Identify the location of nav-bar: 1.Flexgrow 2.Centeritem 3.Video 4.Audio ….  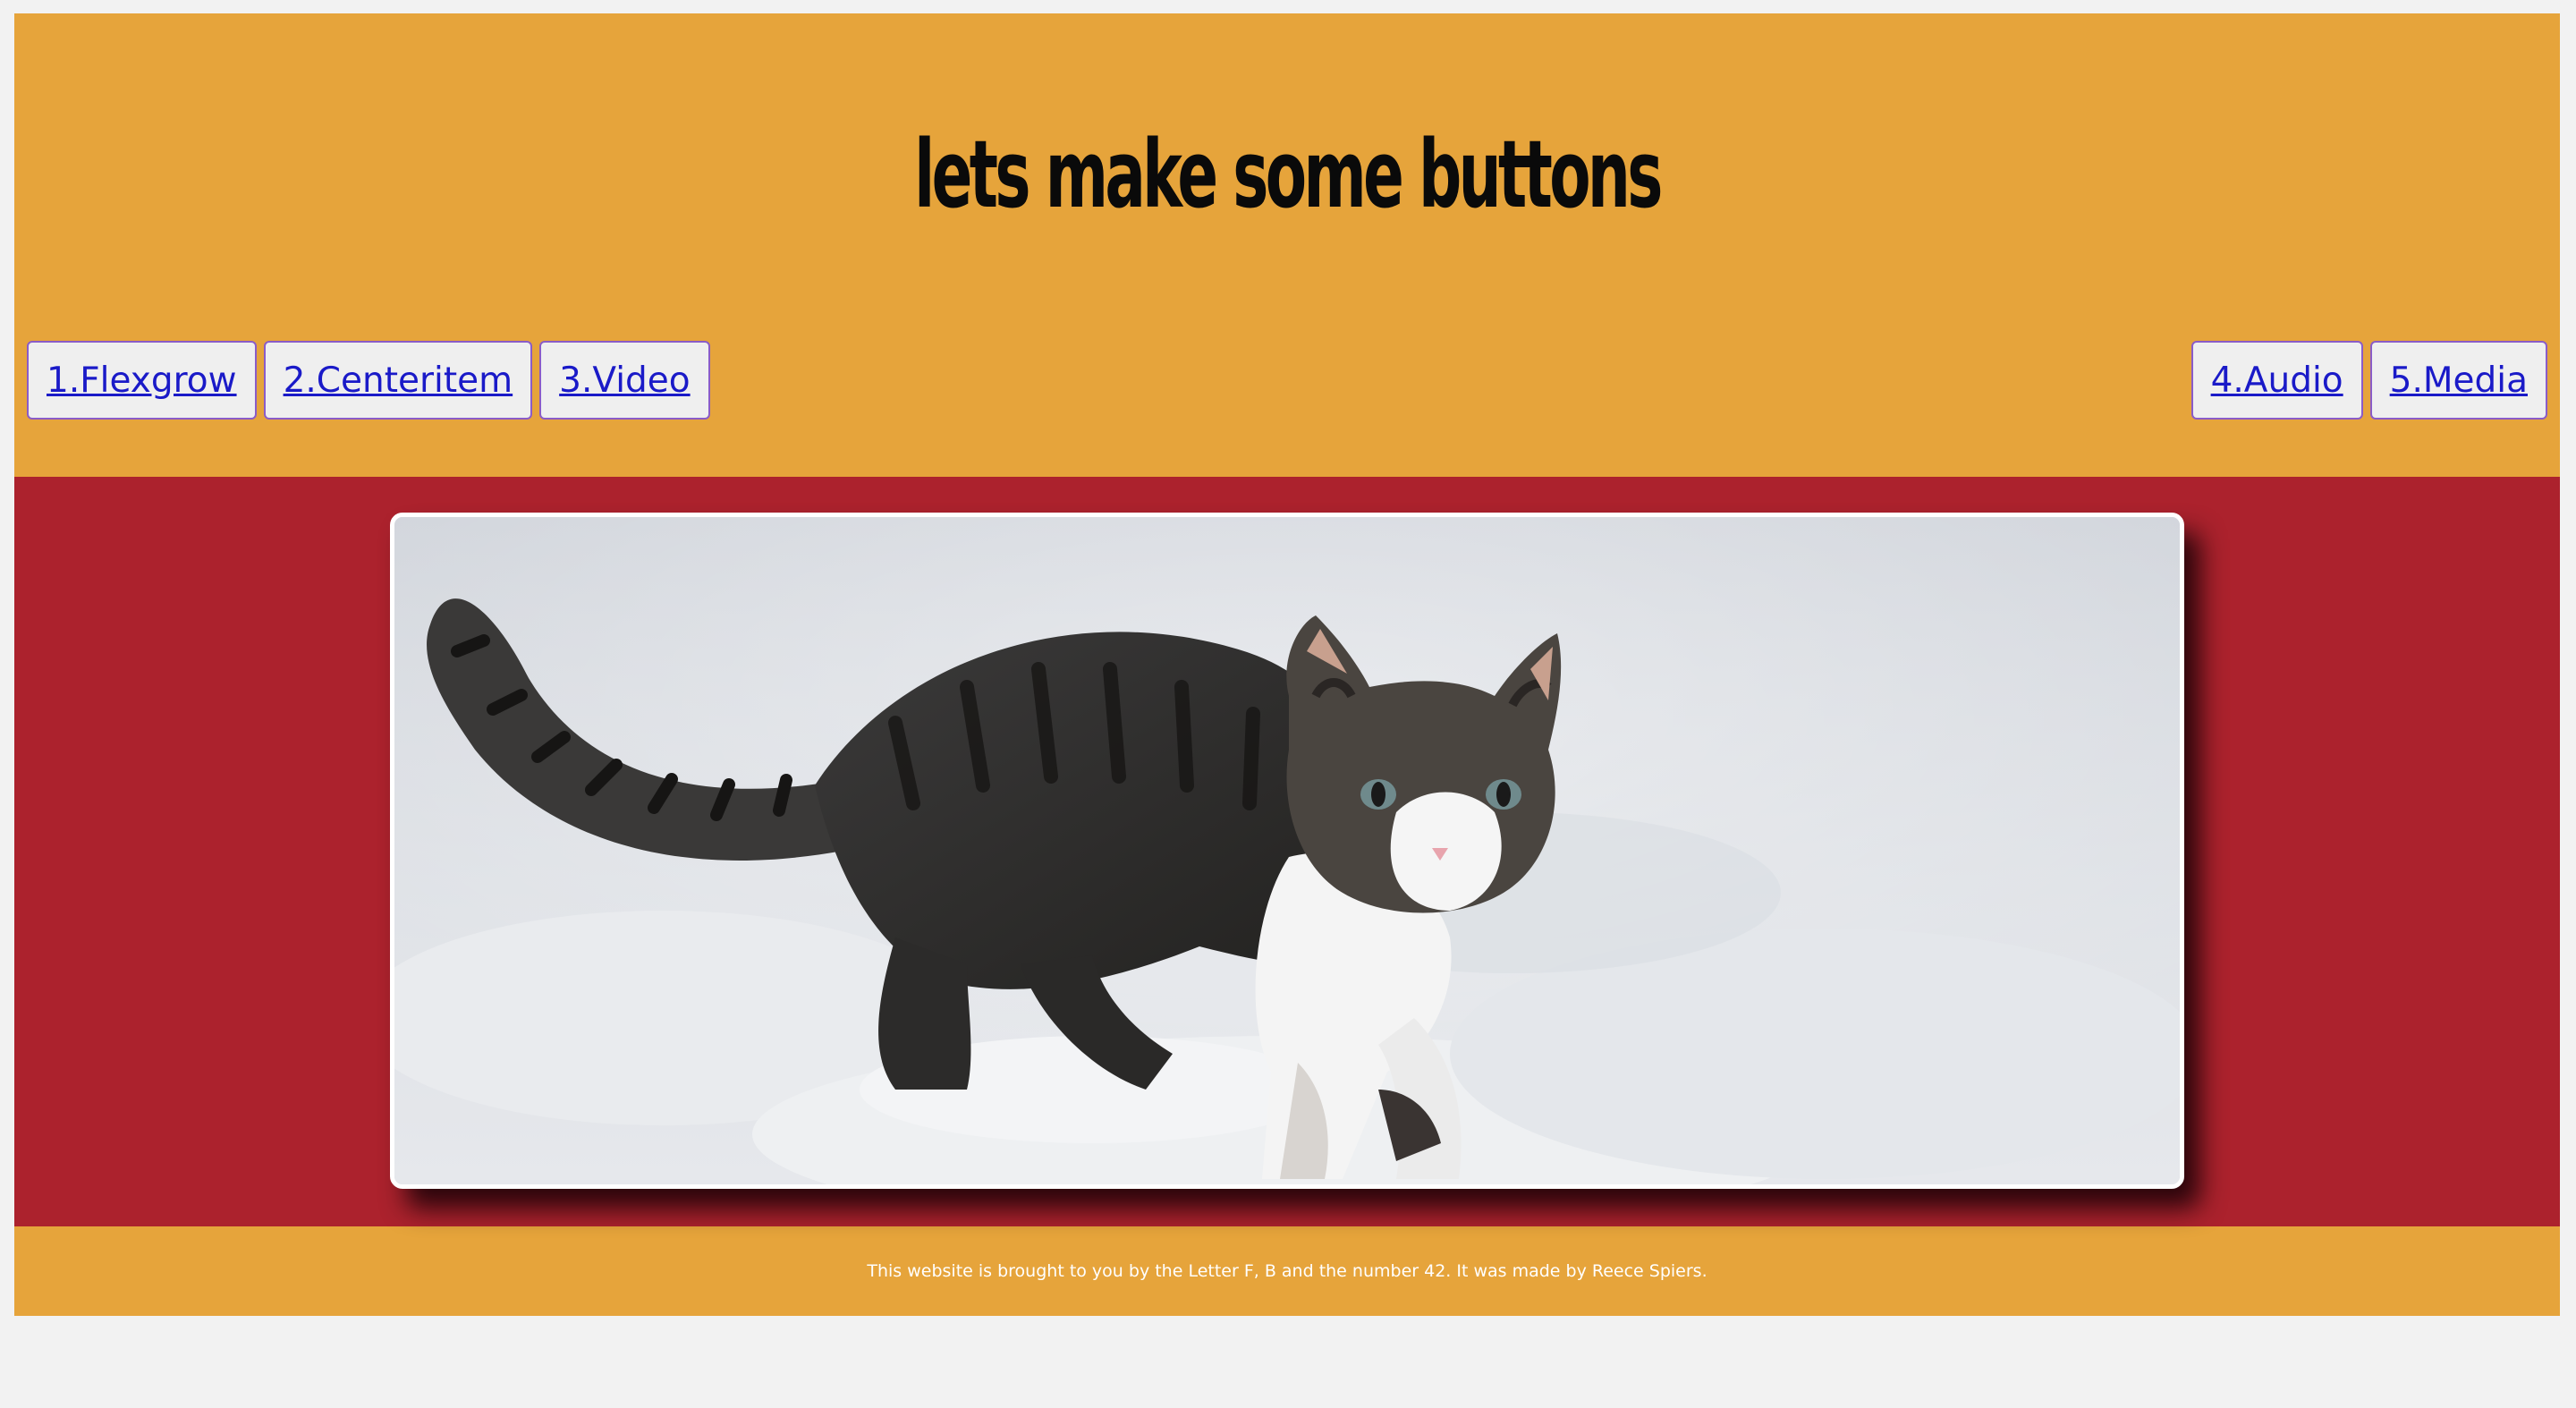
(1287, 380).